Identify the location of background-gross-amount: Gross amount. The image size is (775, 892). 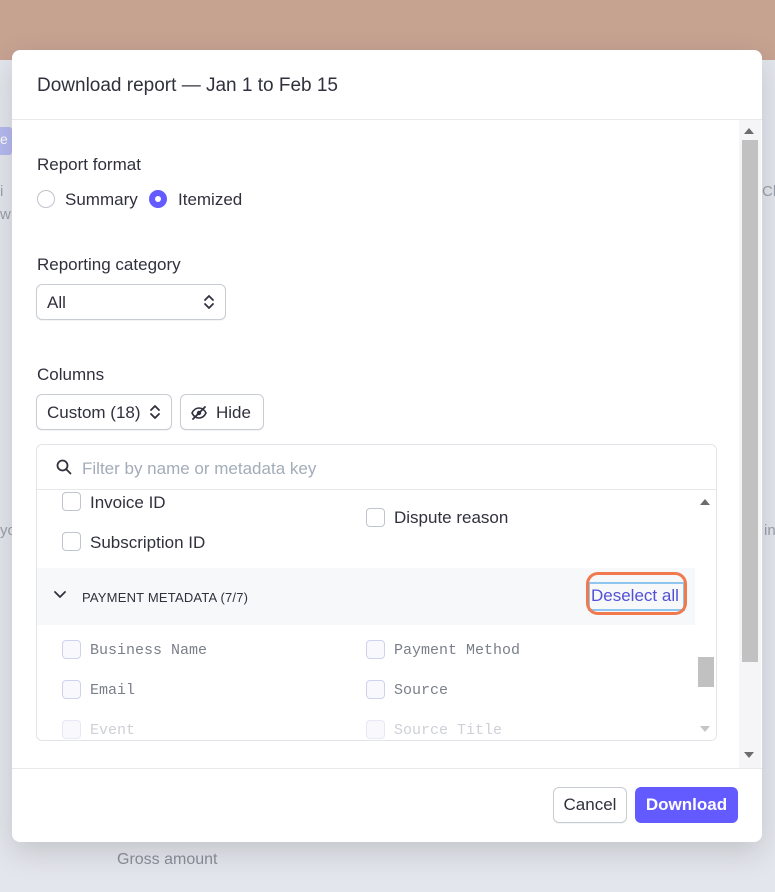
(167, 859).